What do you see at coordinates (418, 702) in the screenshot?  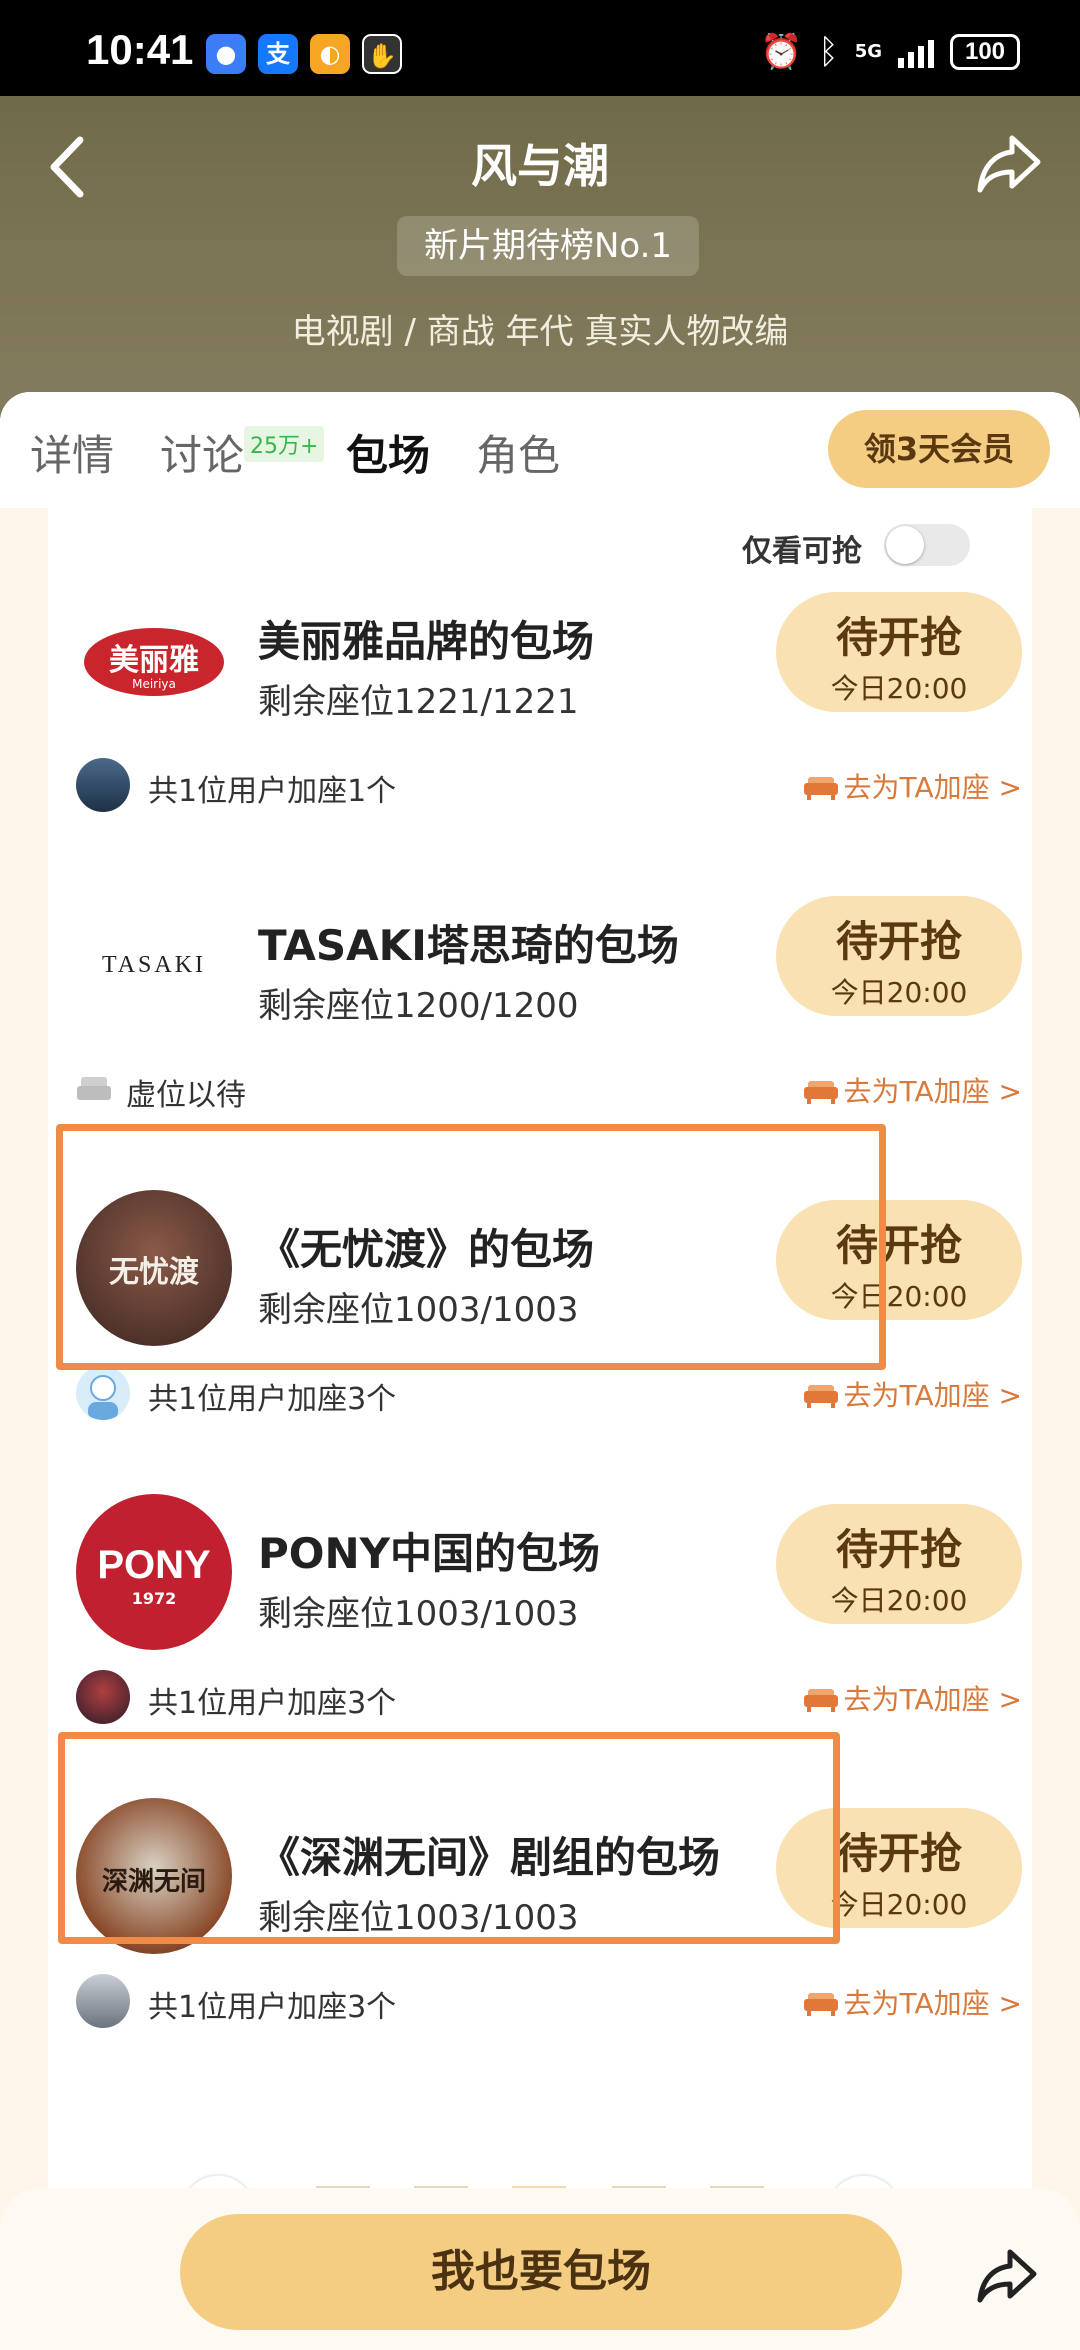 I see `item-seats: 剩余座位1221/1221` at bounding box center [418, 702].